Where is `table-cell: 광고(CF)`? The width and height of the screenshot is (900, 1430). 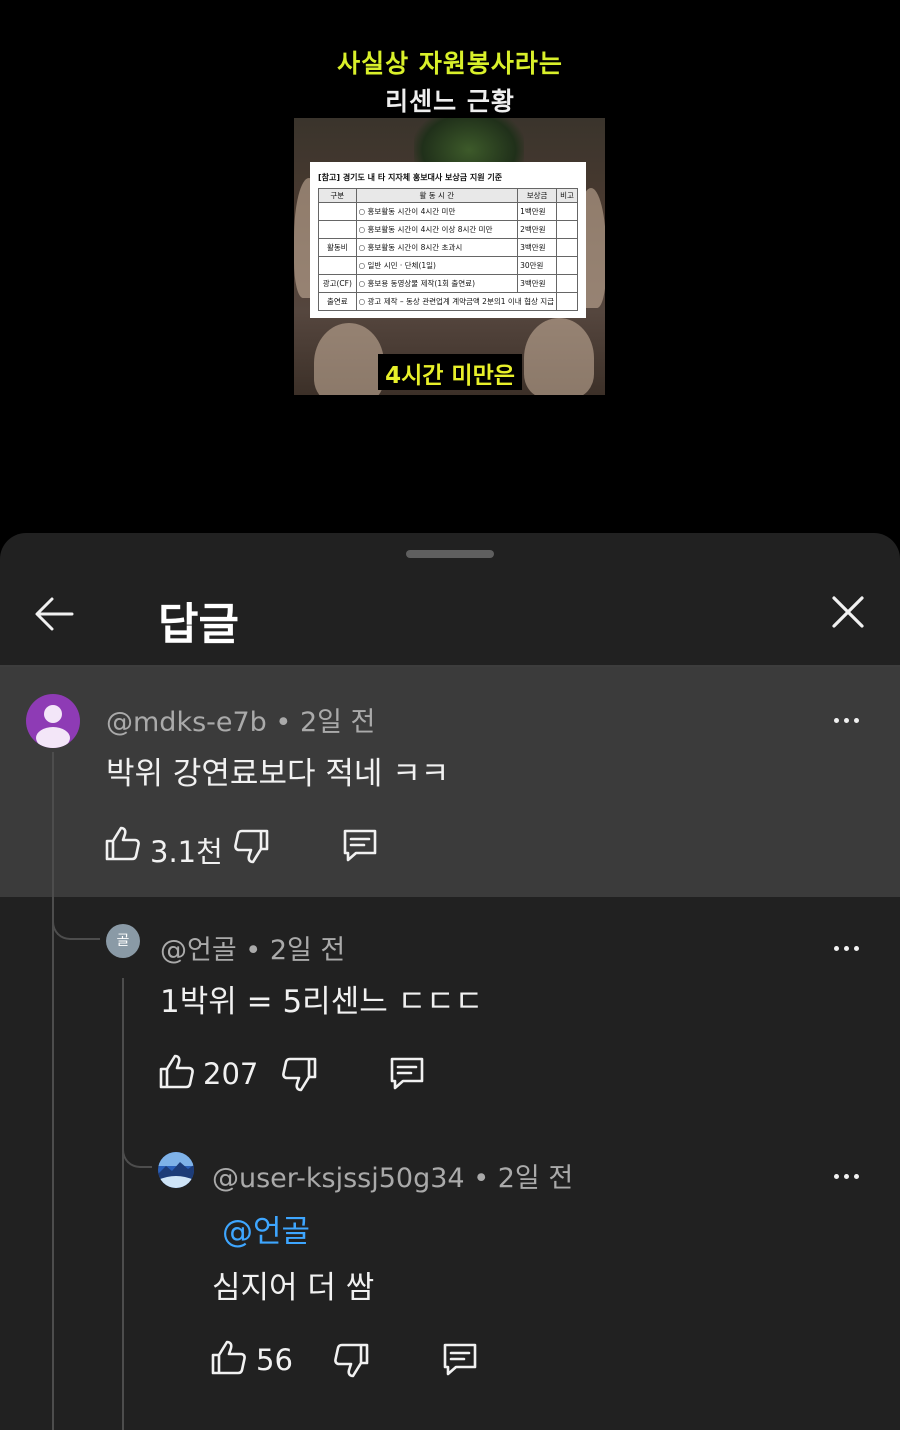
table-cell: 광고(CF) is located at coordinates (337, 283).